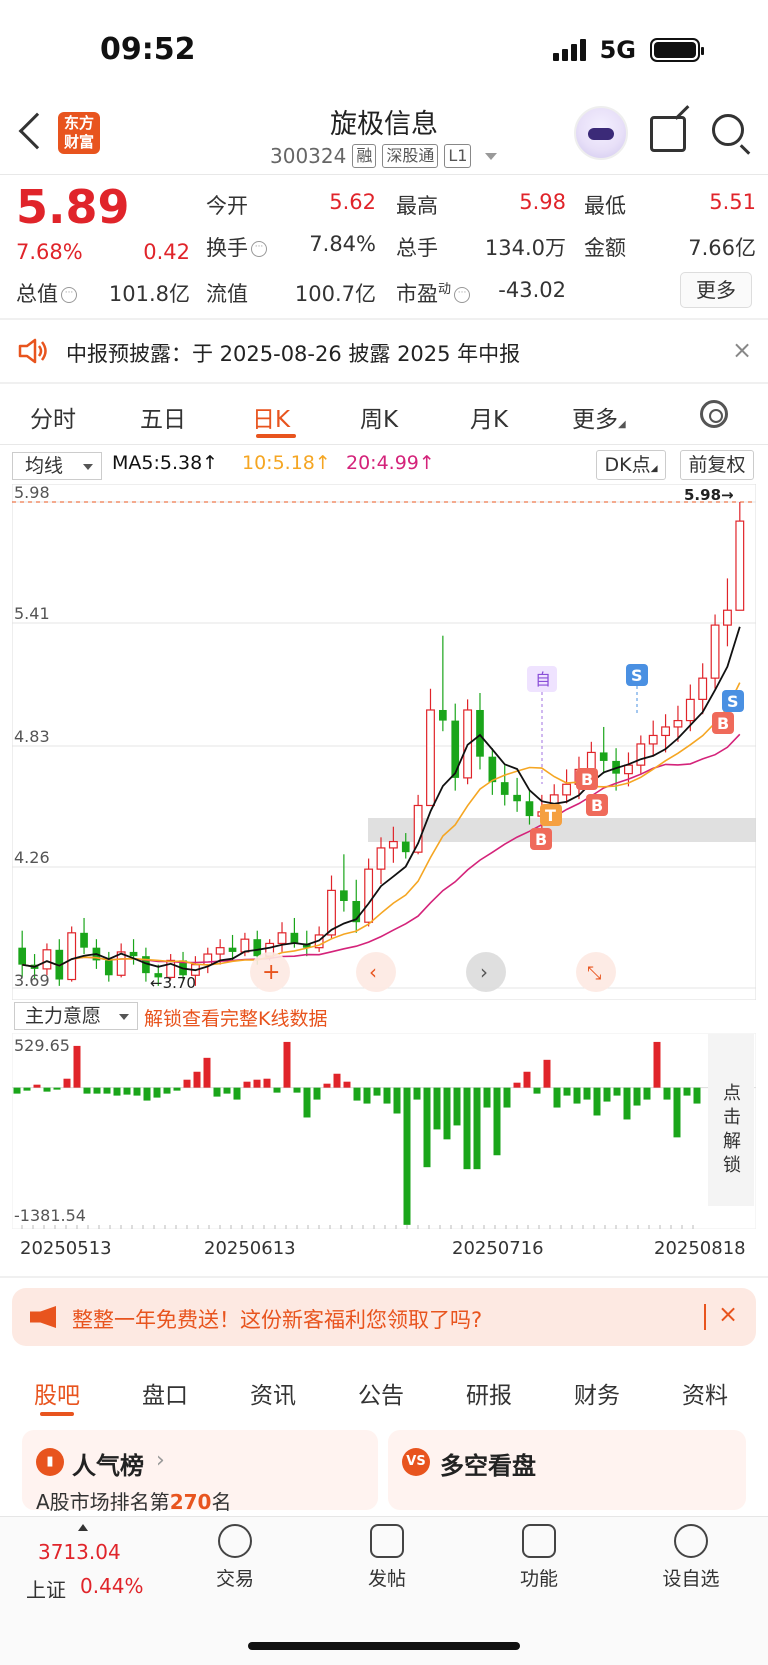 Image resolution: width=768 pixels, height=1665 pixels. I want to click on unlock-side-text: 点击解锁, so click(732, 1130).